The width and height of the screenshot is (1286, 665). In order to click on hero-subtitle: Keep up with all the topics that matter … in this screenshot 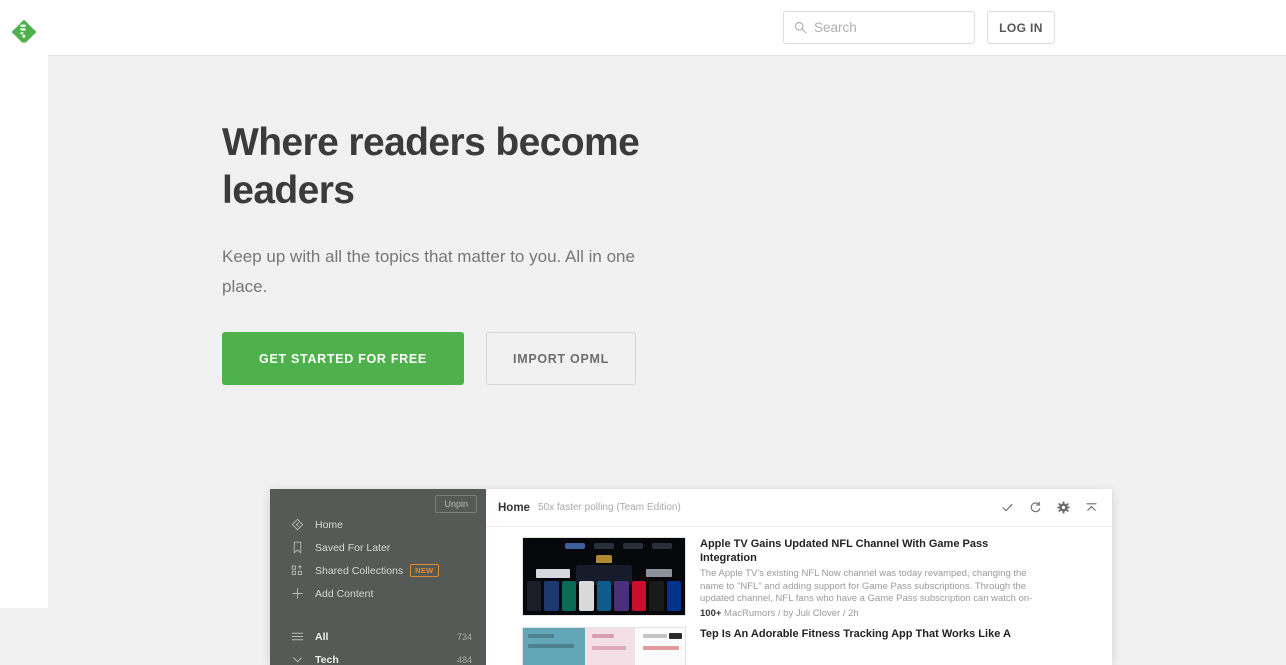, I will do `click(432, 272)`.